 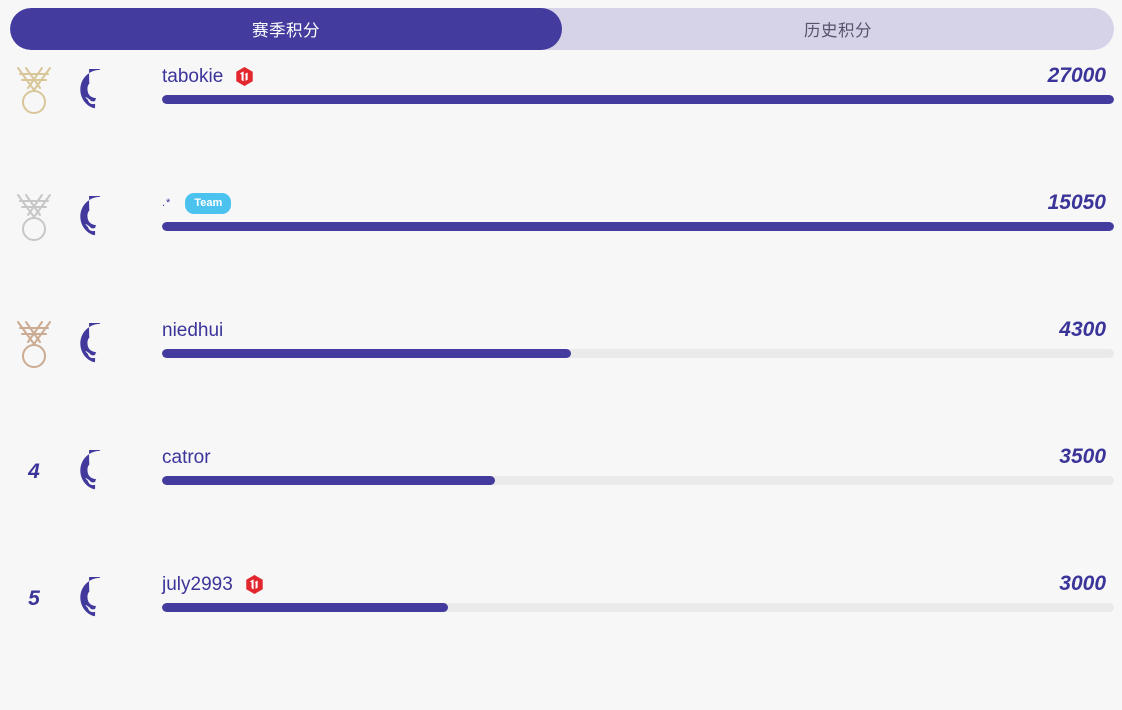 What do you see at coordinates (1082, 583) in the screenshot?
I see `score-value: 3000` at bounding box center [1082, 583].